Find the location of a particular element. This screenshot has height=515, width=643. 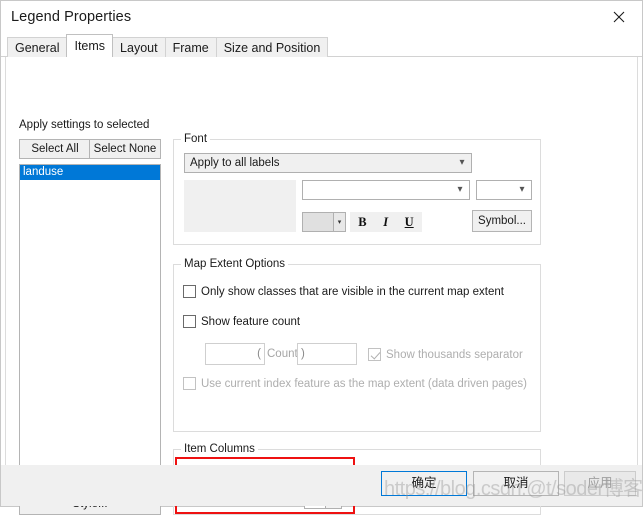

show-thousands-separator-label: Show thousands separator is located at coordinates (454, 354).